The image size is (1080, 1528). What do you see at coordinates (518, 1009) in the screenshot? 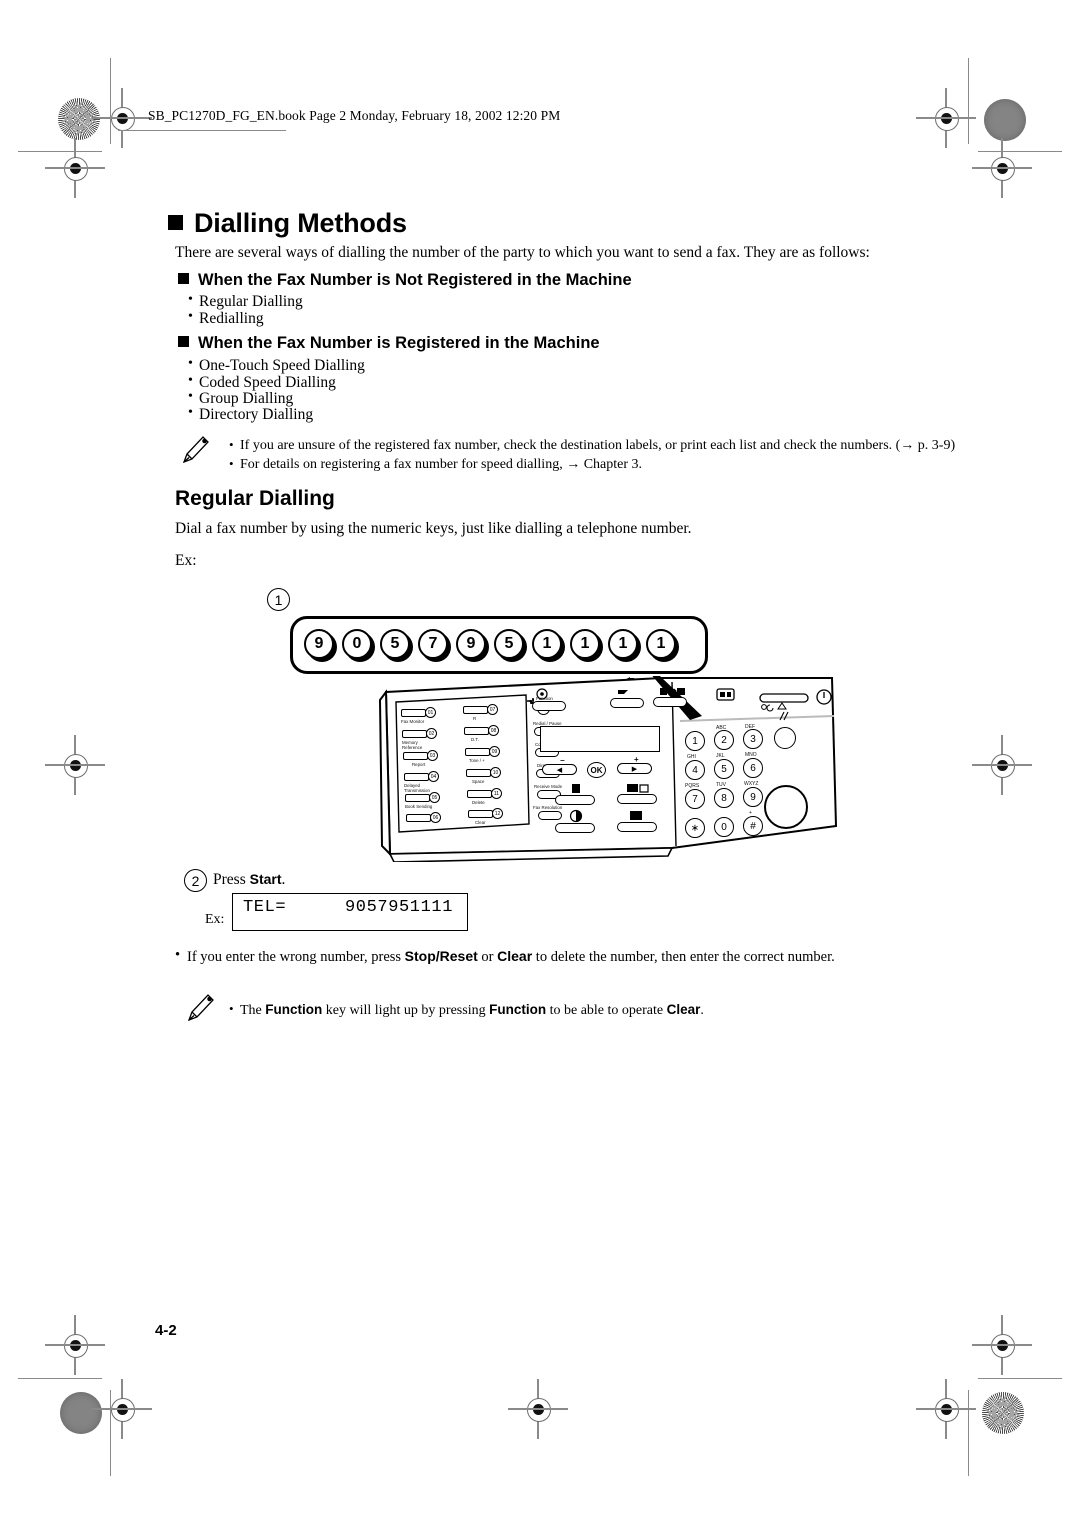
I see `function-key-name-2: Function` at bounding box center [518, 1009].